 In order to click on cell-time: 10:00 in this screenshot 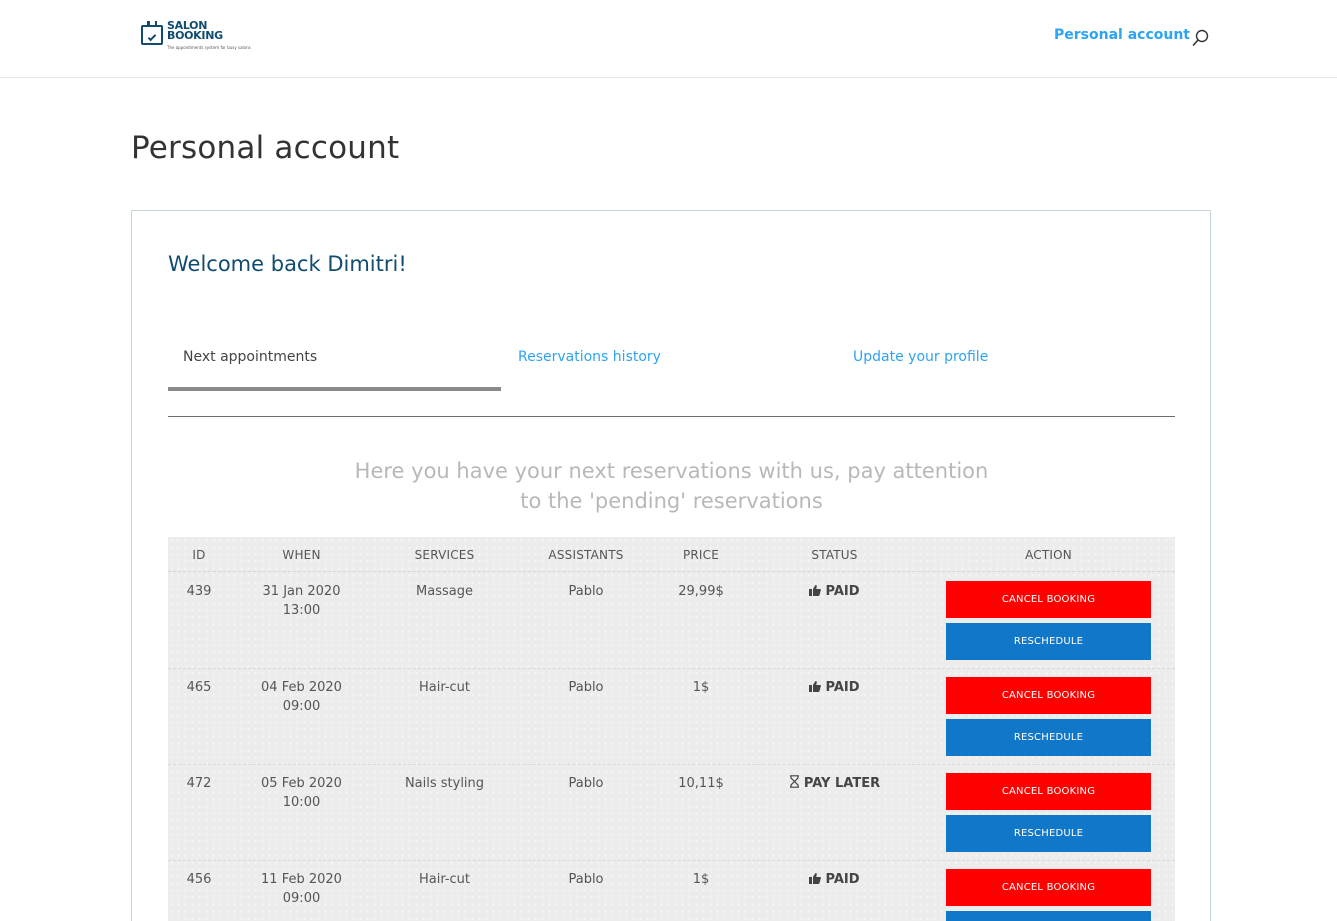, I will do `click(301, 802)`.